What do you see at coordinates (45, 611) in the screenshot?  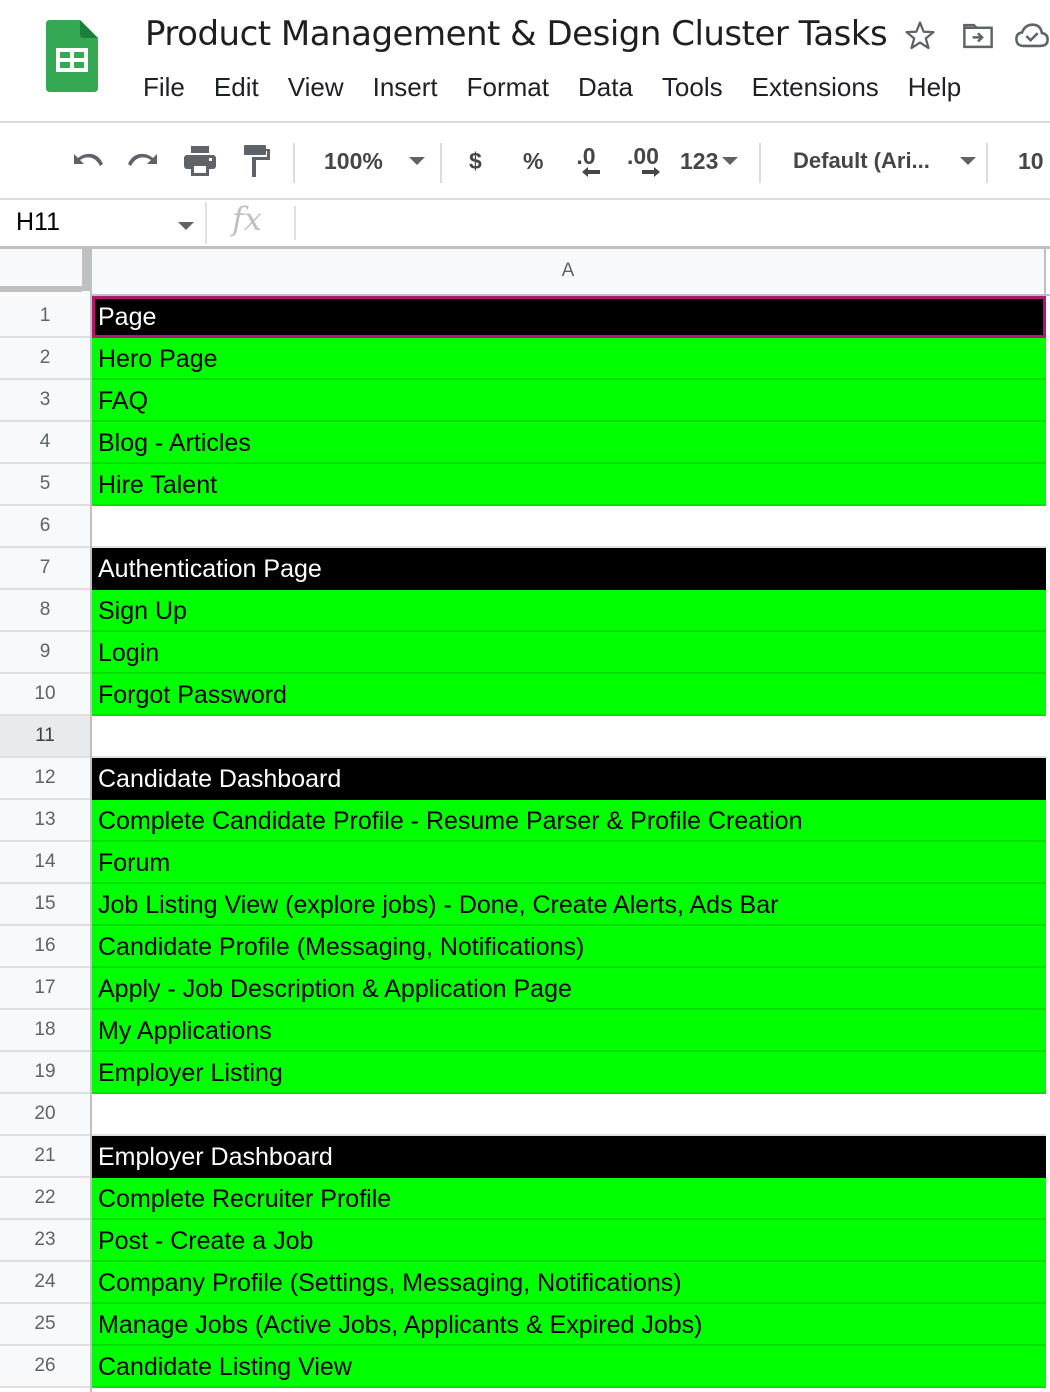 I see `row-header: 8` at bounding box center [45, 611].